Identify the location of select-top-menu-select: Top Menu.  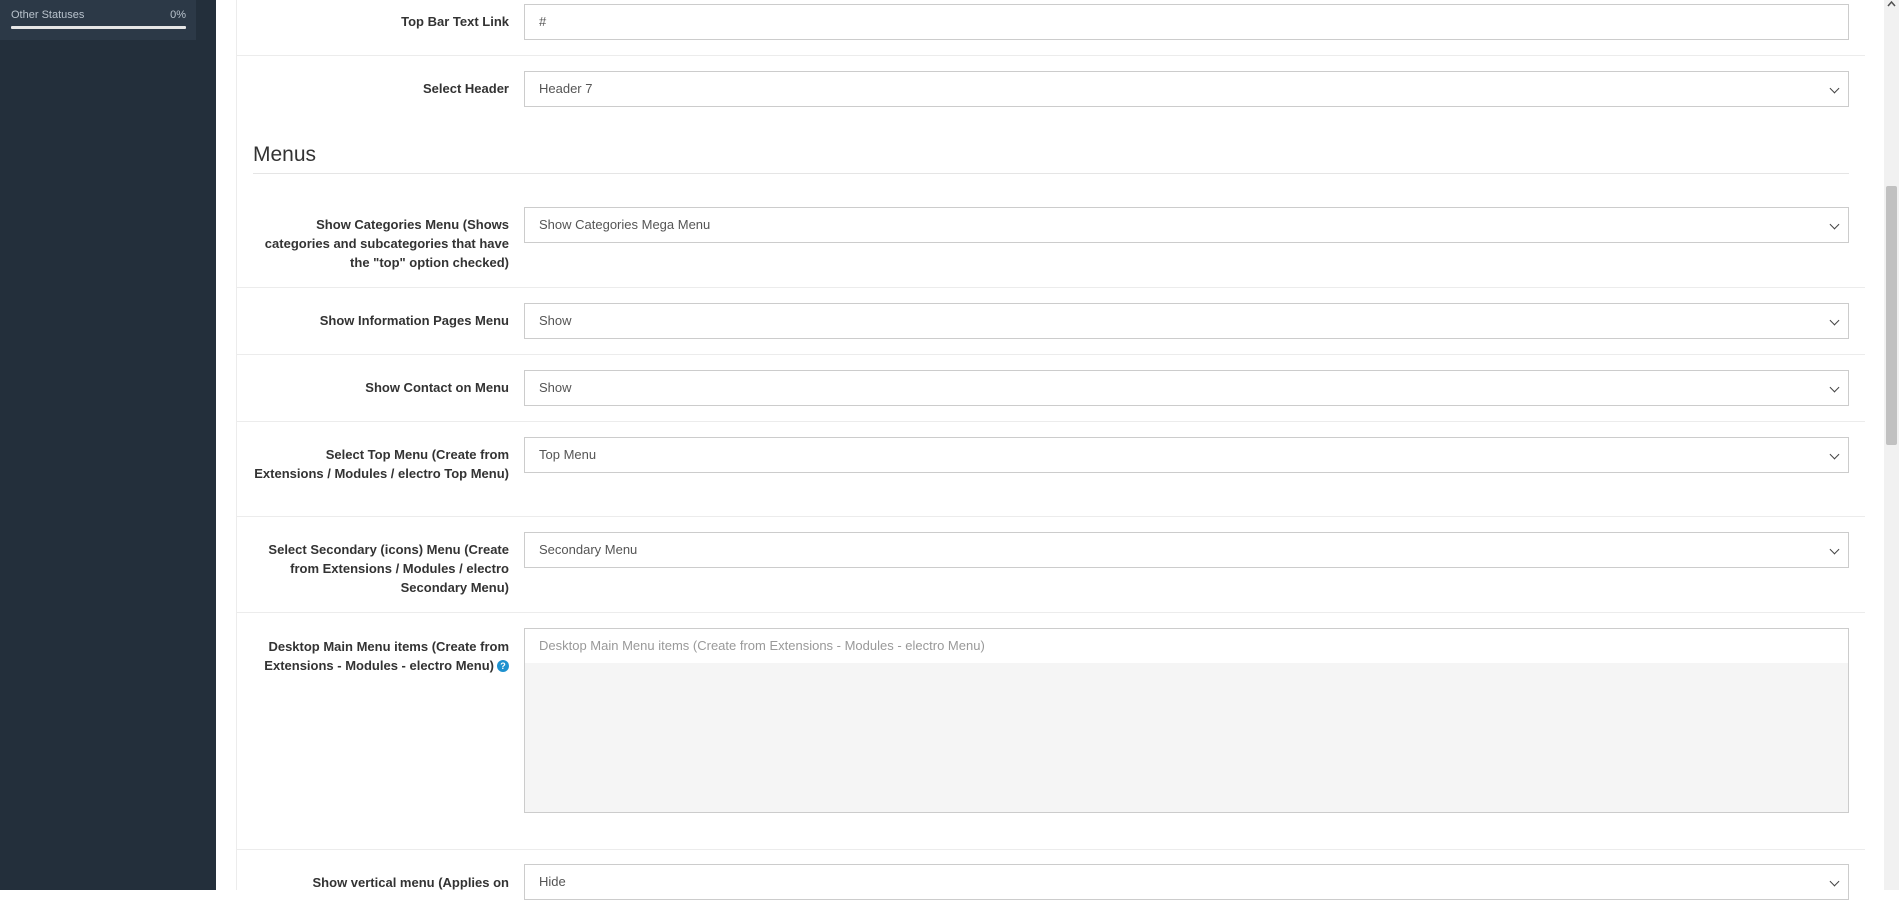
(1186, 455).